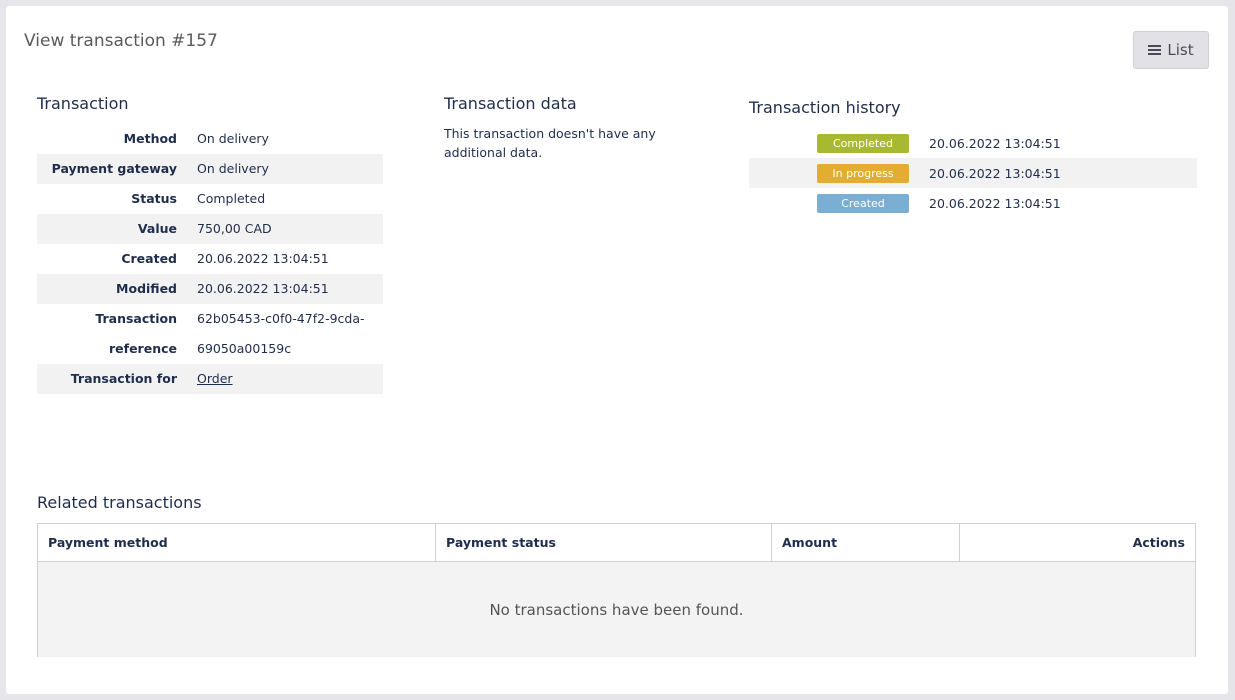 Image resolution: width=1235 pixels, height=700 pixels. I want to click on detail-value: 750,00 CAD, so click(234, 228).